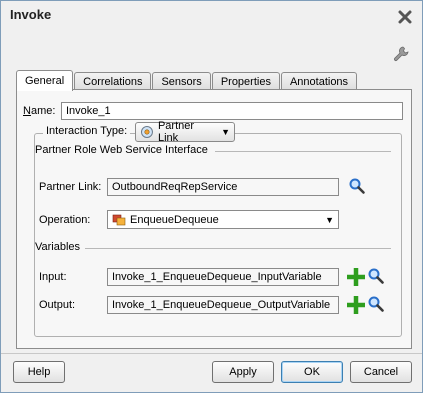 Image resolution: width=423 pixels, height=393 pixels. Describe the element at coordinates (223, 305) in the screenshot. I see `output-variable-field: Invoke_1_EnqueueDequeue_OutputVariable` at that location.